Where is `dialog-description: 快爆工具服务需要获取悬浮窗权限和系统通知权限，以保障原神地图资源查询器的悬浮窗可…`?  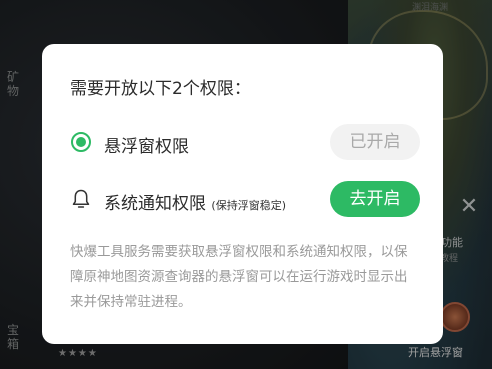
dialog-description: 快爆工具服务需要获取悬浮窗权限和系统通知权限，以保障原神地图资源查询器的悬浮窗可… is located at coordinates (239, 277).